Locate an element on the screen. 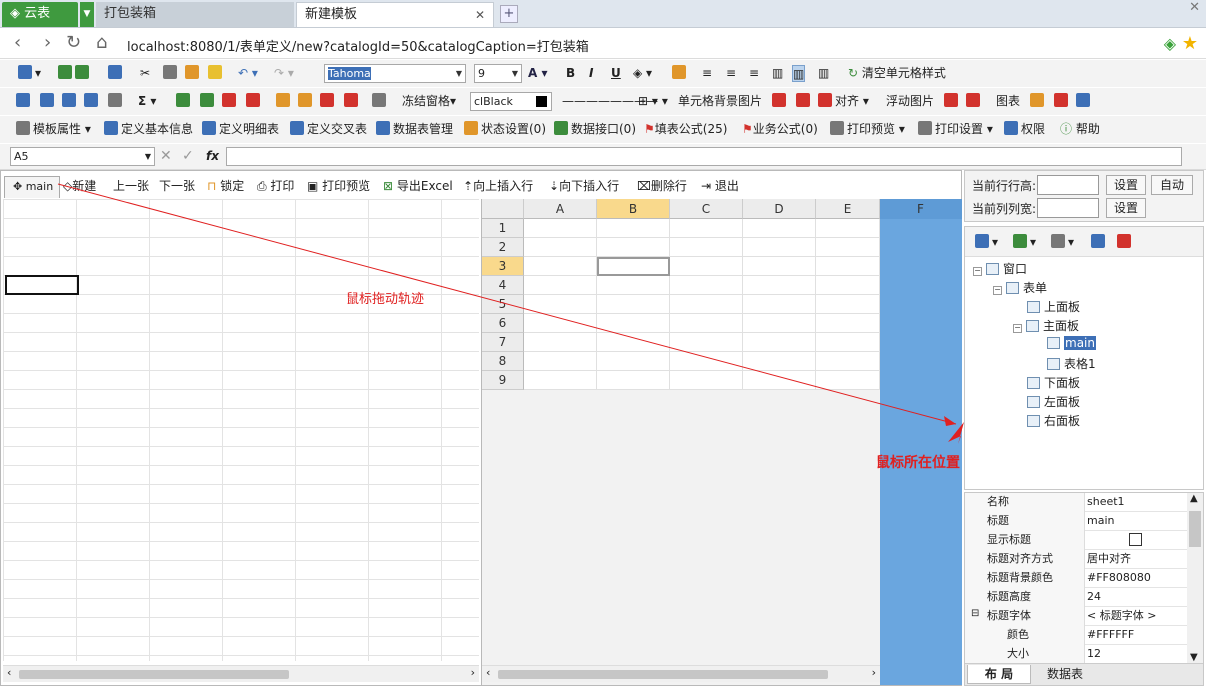 This screenshot has height=686, width=1206. layout-icon: ▾ is located at coordinates (986, 242).